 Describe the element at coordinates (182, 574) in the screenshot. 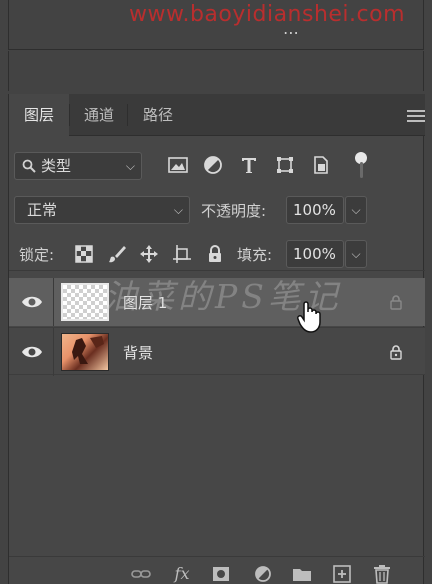

I see `fx-icon: fx` at that location.